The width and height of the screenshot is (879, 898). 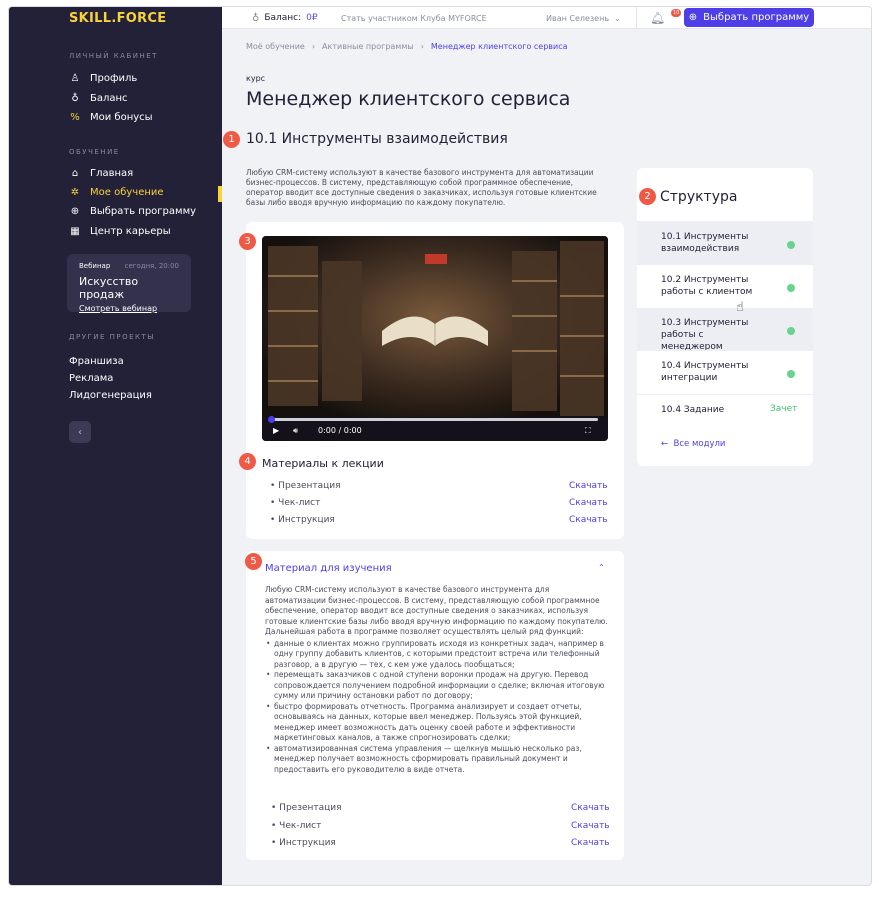 What do you see at coordinates (75, 231) in the screenshot?
I see `grid-icon: ▦` at bounding box center [75, 231].